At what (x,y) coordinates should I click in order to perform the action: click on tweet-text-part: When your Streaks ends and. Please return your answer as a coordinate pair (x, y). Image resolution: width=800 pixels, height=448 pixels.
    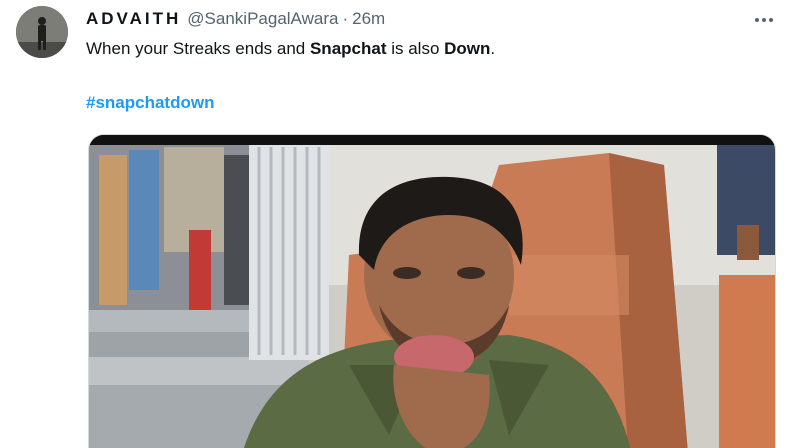
    Looking at the image, I should click on (198, 48).